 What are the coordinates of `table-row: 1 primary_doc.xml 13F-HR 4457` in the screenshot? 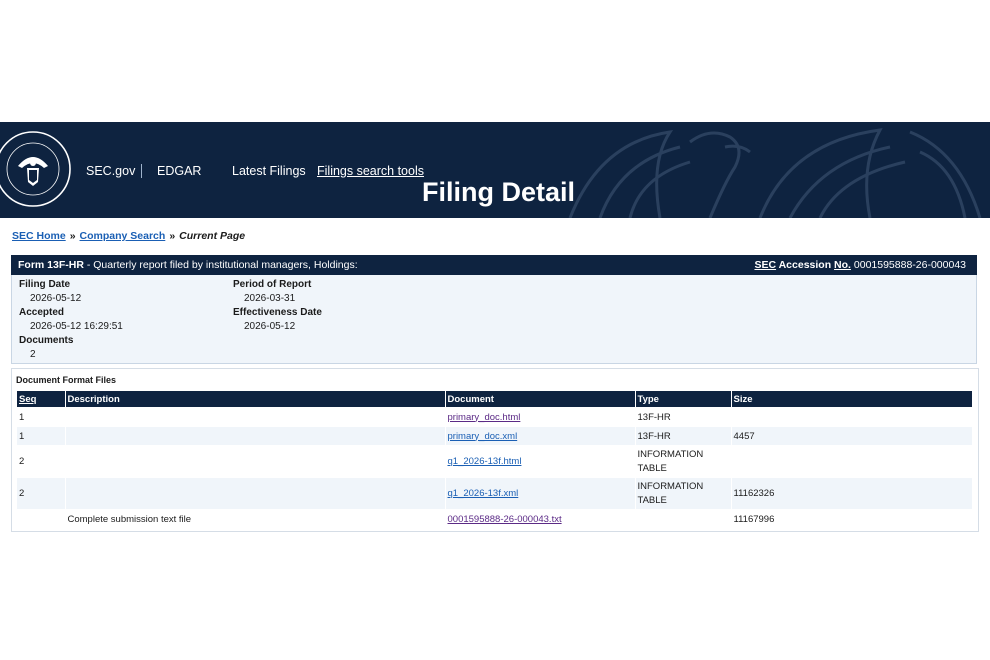 It's located at (494, 436).